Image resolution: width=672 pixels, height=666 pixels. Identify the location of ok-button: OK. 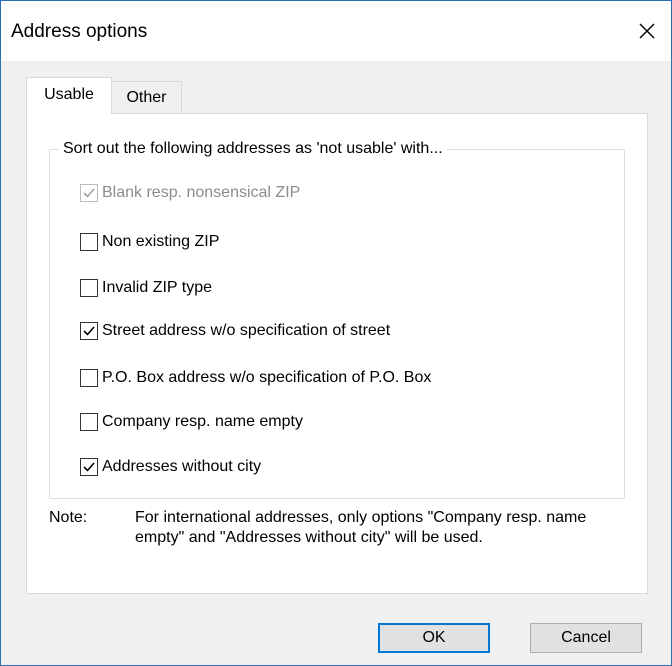
(434, 638).